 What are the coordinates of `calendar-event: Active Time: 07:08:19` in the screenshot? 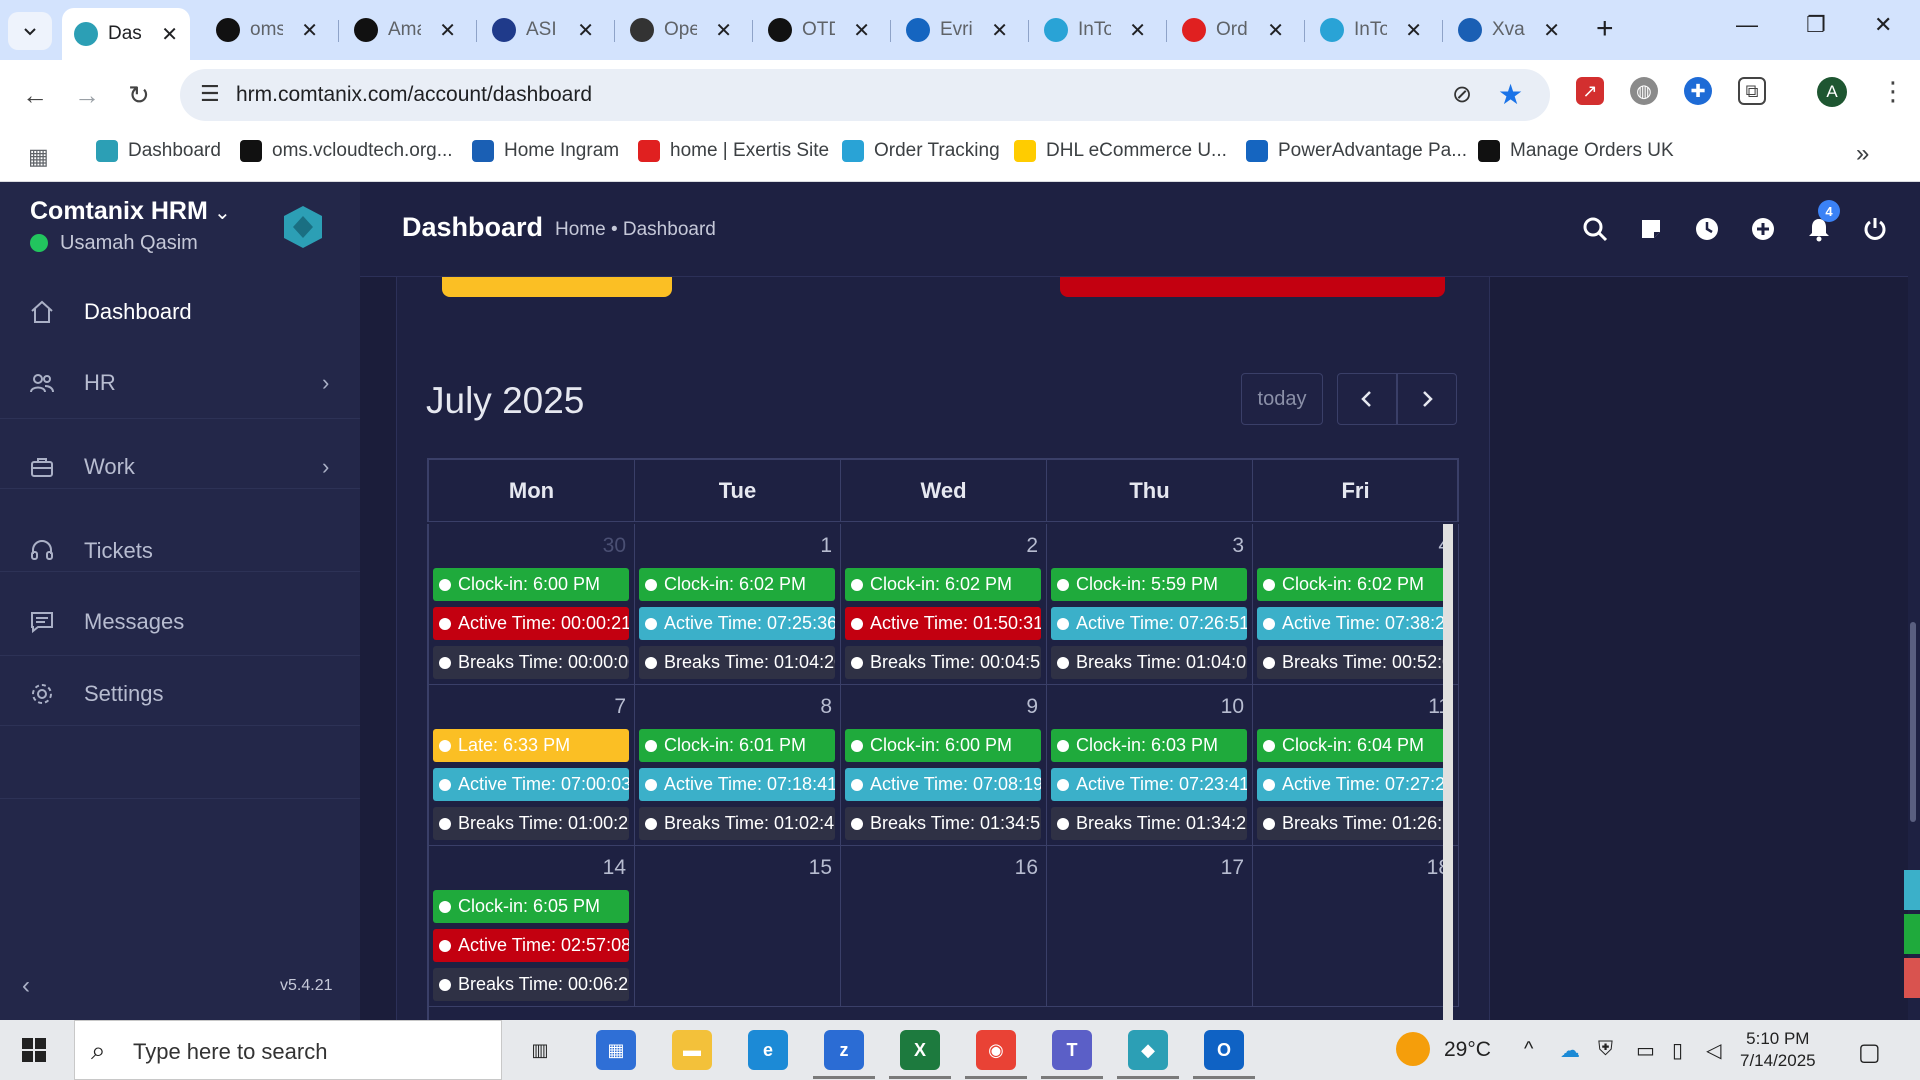 It's located at (943, 784).